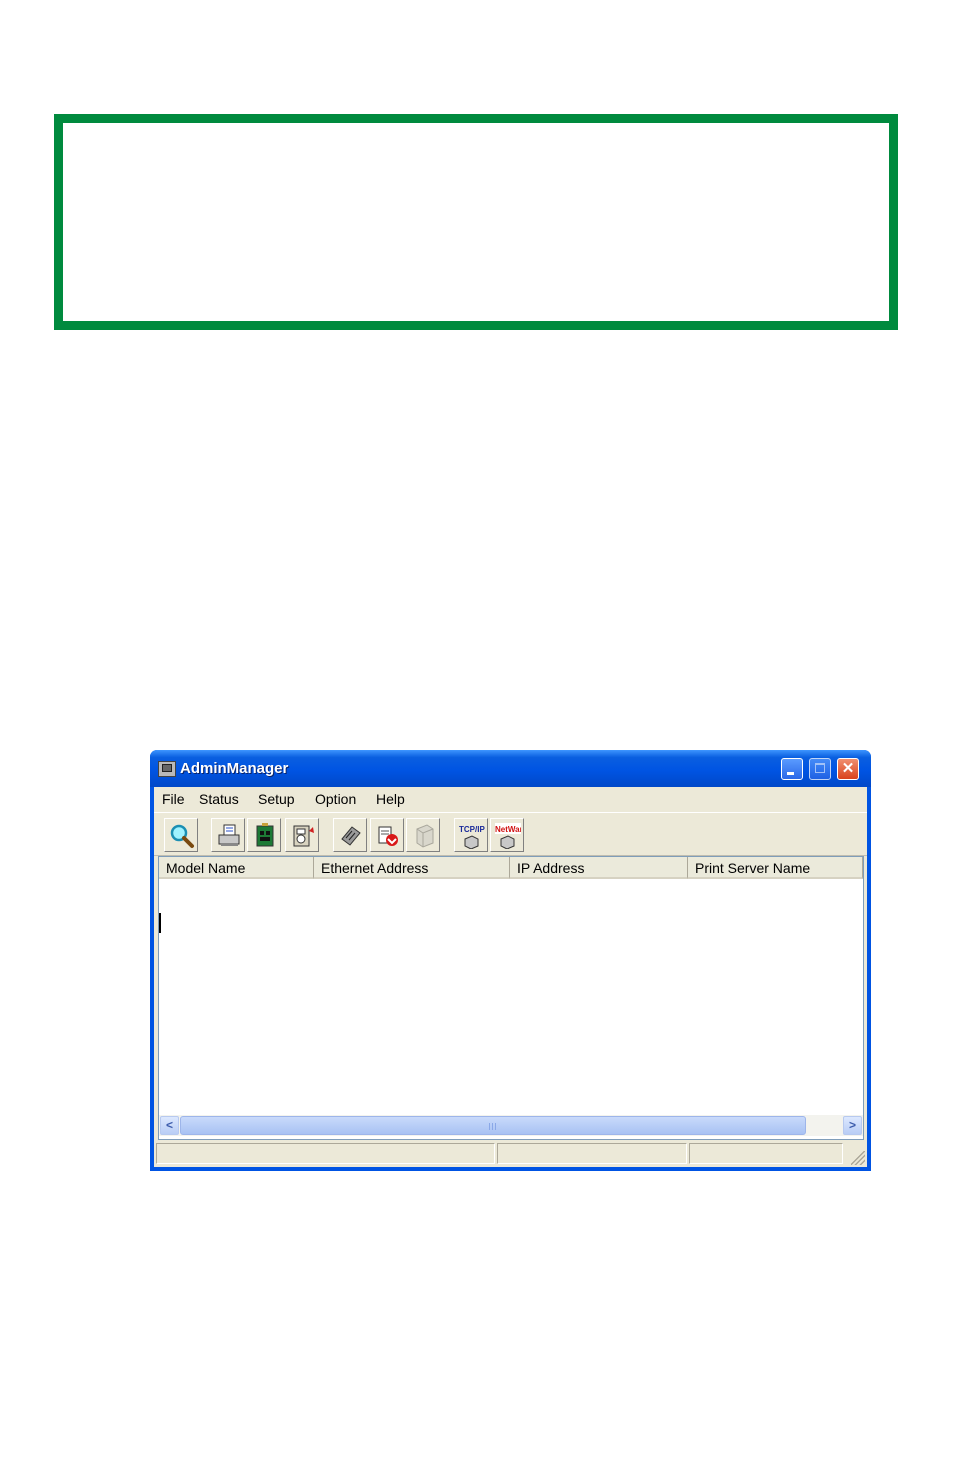 Image resolution: width=954 pixels, height=1474 pixels. Describe the element at coordinates (858, 1158) in the screenshot. I see `resize-grip-icon` at that location.